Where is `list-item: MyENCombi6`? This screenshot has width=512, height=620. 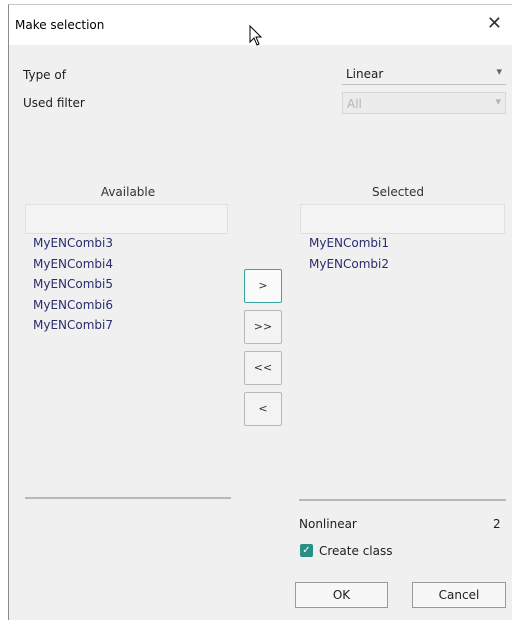
list-item: MyENCombi6 is located at coordinates (73, 305).